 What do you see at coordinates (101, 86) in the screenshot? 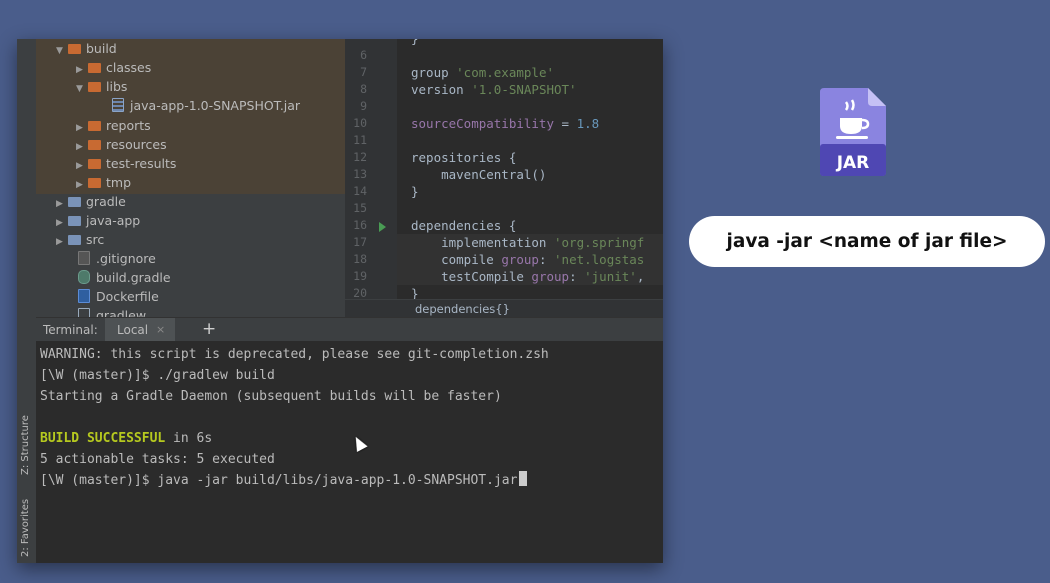
I see `tree-item-libs: ▼ libs` at bounding box center [101, 86].